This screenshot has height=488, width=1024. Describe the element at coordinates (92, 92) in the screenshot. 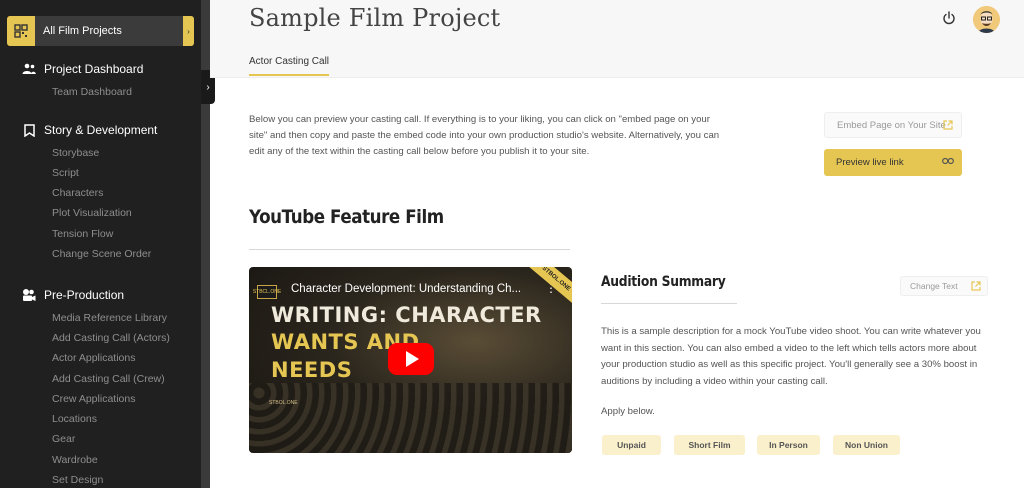

I see `sidebar-item-team-dashboard: Team Dashboard` at that location.